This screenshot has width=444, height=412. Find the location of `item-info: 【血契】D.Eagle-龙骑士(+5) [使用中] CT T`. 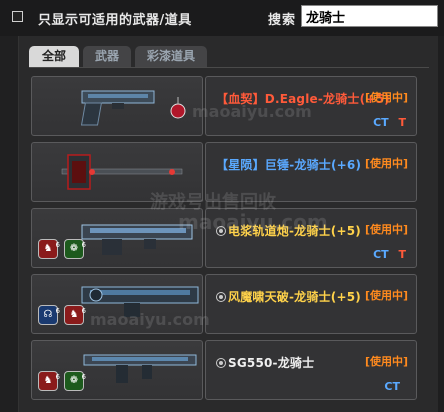

item-info: 【血契】D.Eagle-龙骑士(+5) [使用中] CT T is located at coordinates (311, 106).